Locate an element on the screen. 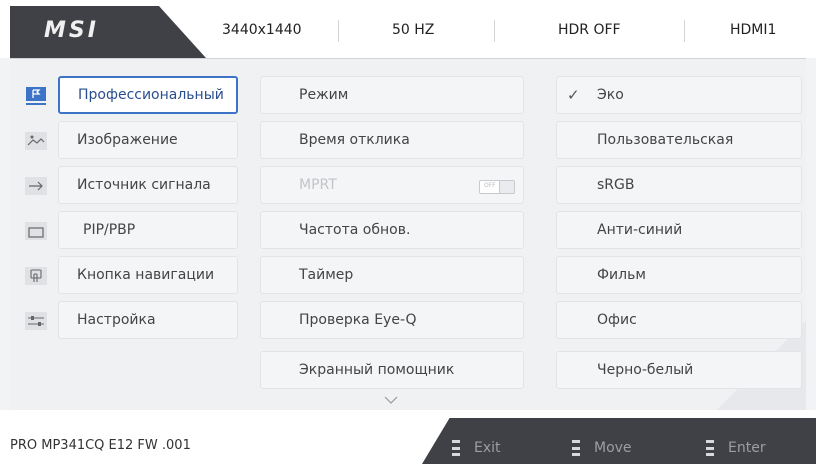  exit-label: Exit is located at coordinates (487, 448).